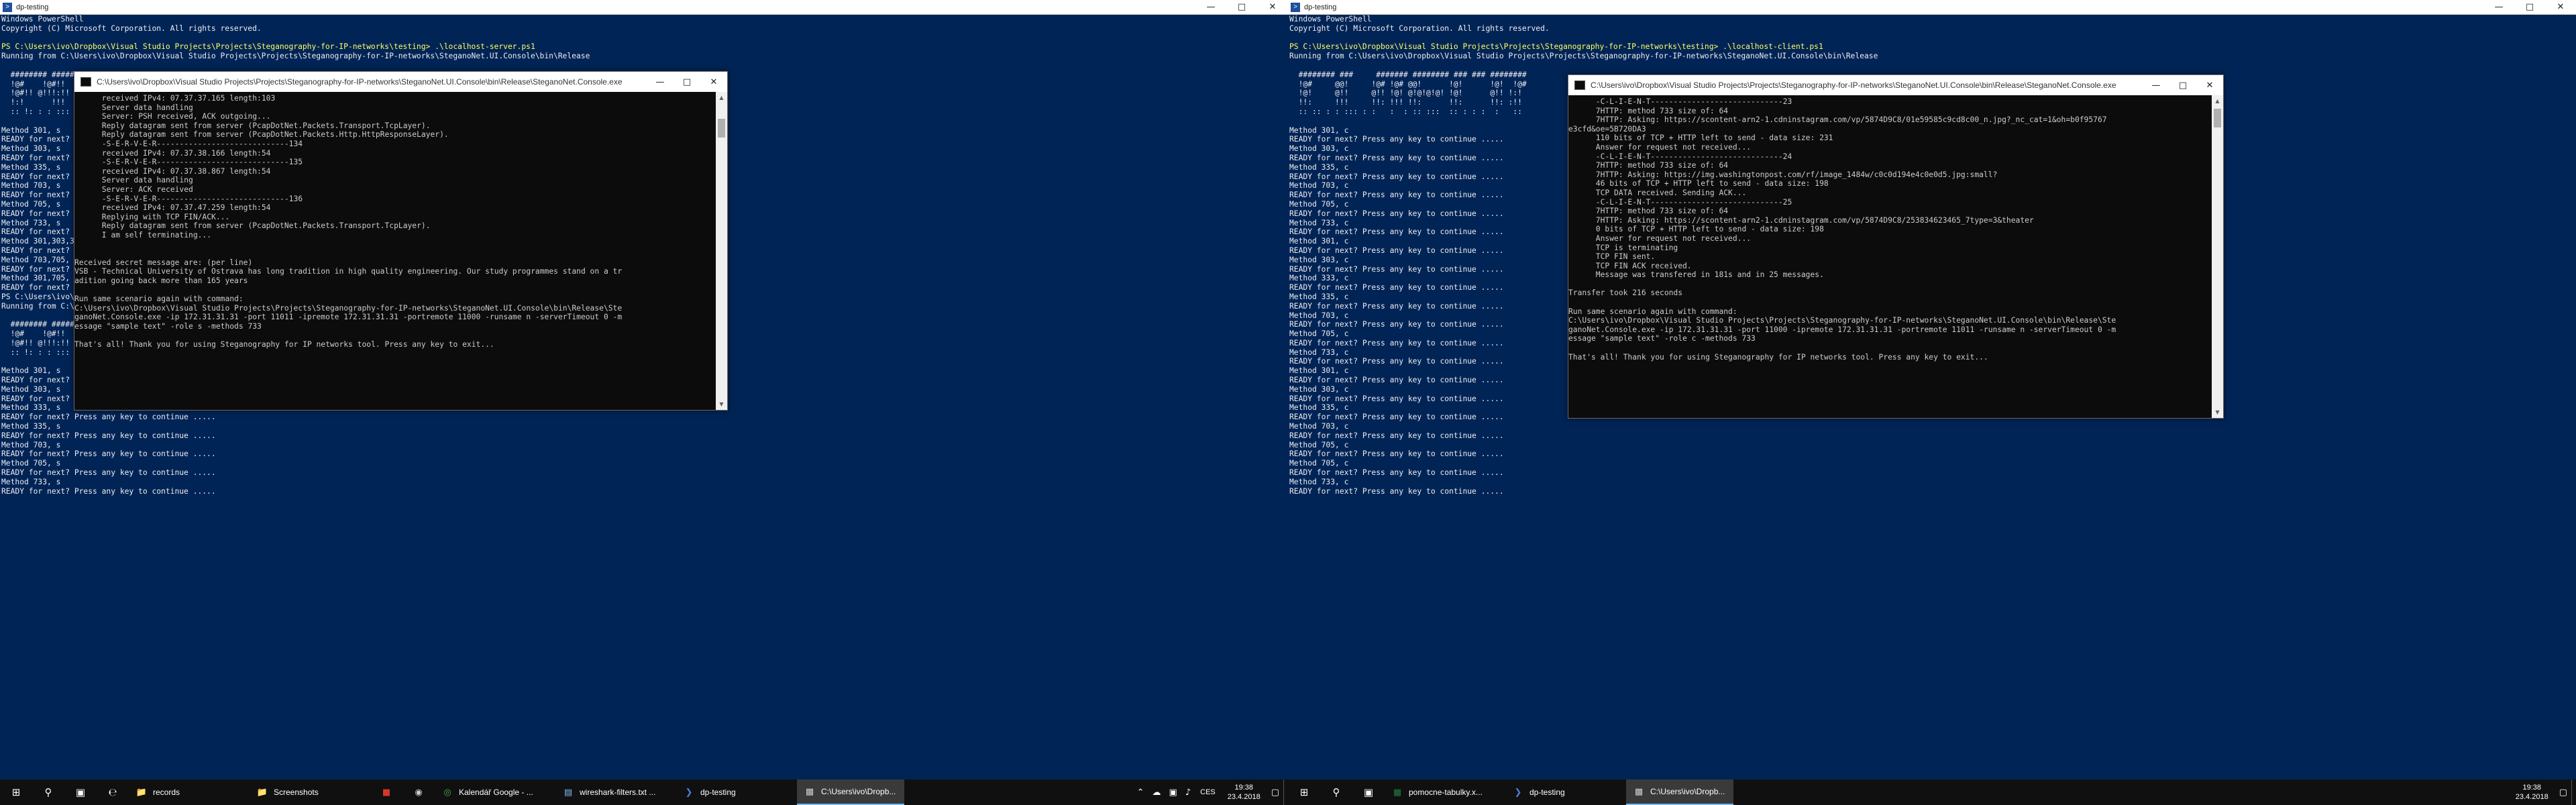 This screenshot has width=2576, height=805. Describe the element at coordinates (133, 107) in the screenshot. I see `output-line: Server data handling` at that location.